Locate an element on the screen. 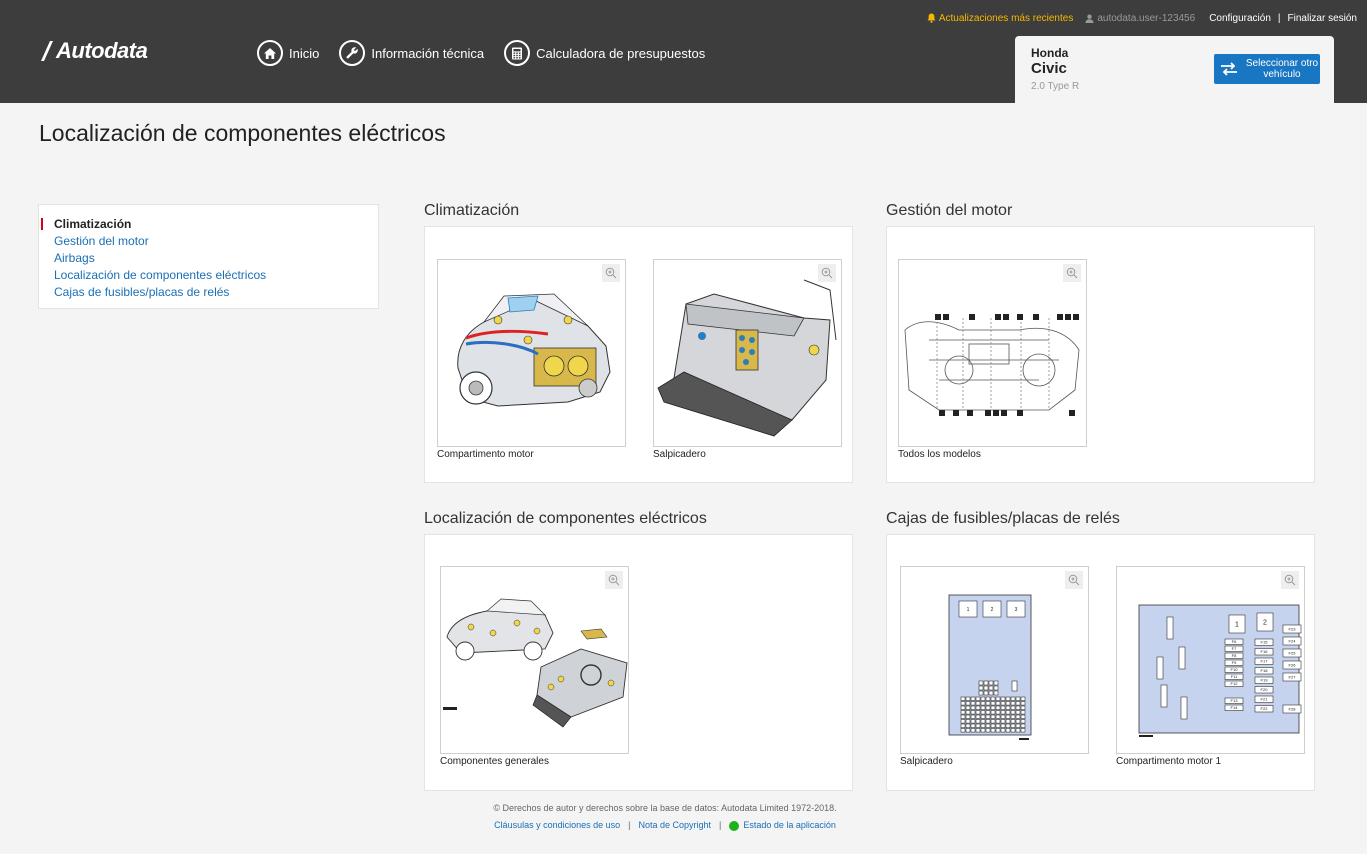 The height and width of the screenshot is (854, 1367). nav-estimate-calculator-label: Calculadora de presupuestos is located at coordinates (621, 53).